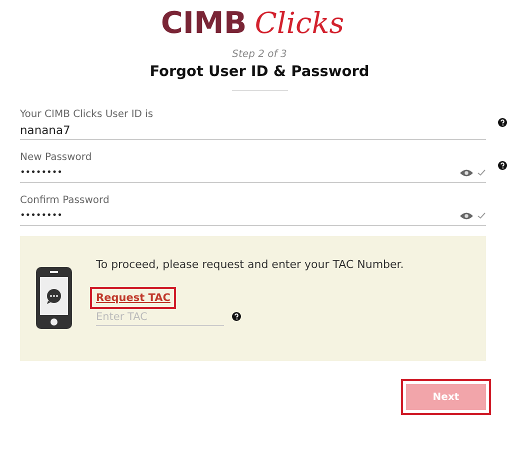  Describe the element at coordinates (65, 200) in the screenshot. I see `field-label: Confirm Password` at that location.